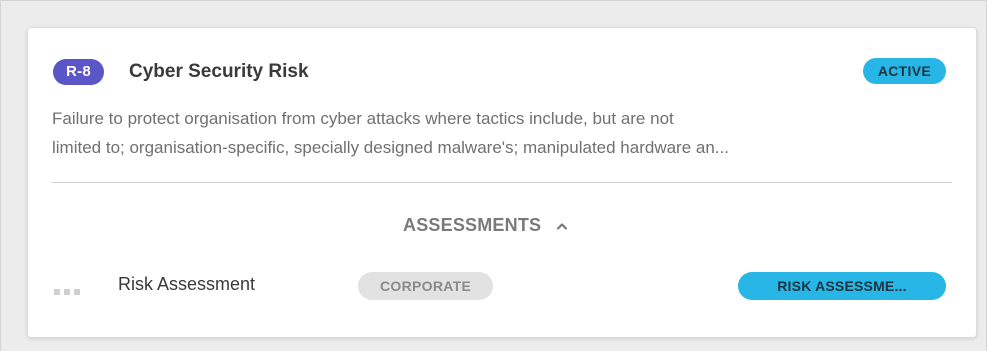  I want to click on assessments-toggle: ASSESSMENTS, so click(486, 225).